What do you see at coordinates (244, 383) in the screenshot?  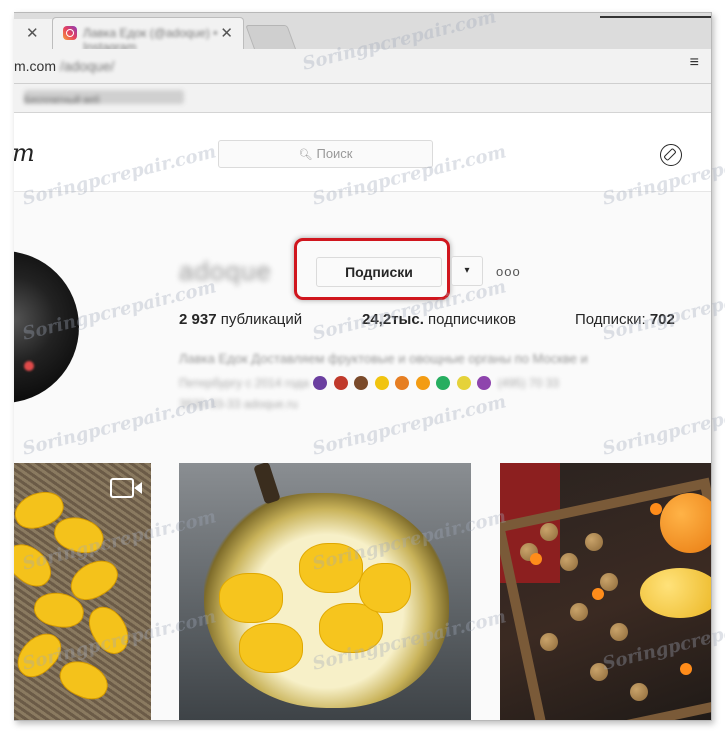 I see `bio-city: Петербургу с 2014 года` at bounding box center [244, 383].